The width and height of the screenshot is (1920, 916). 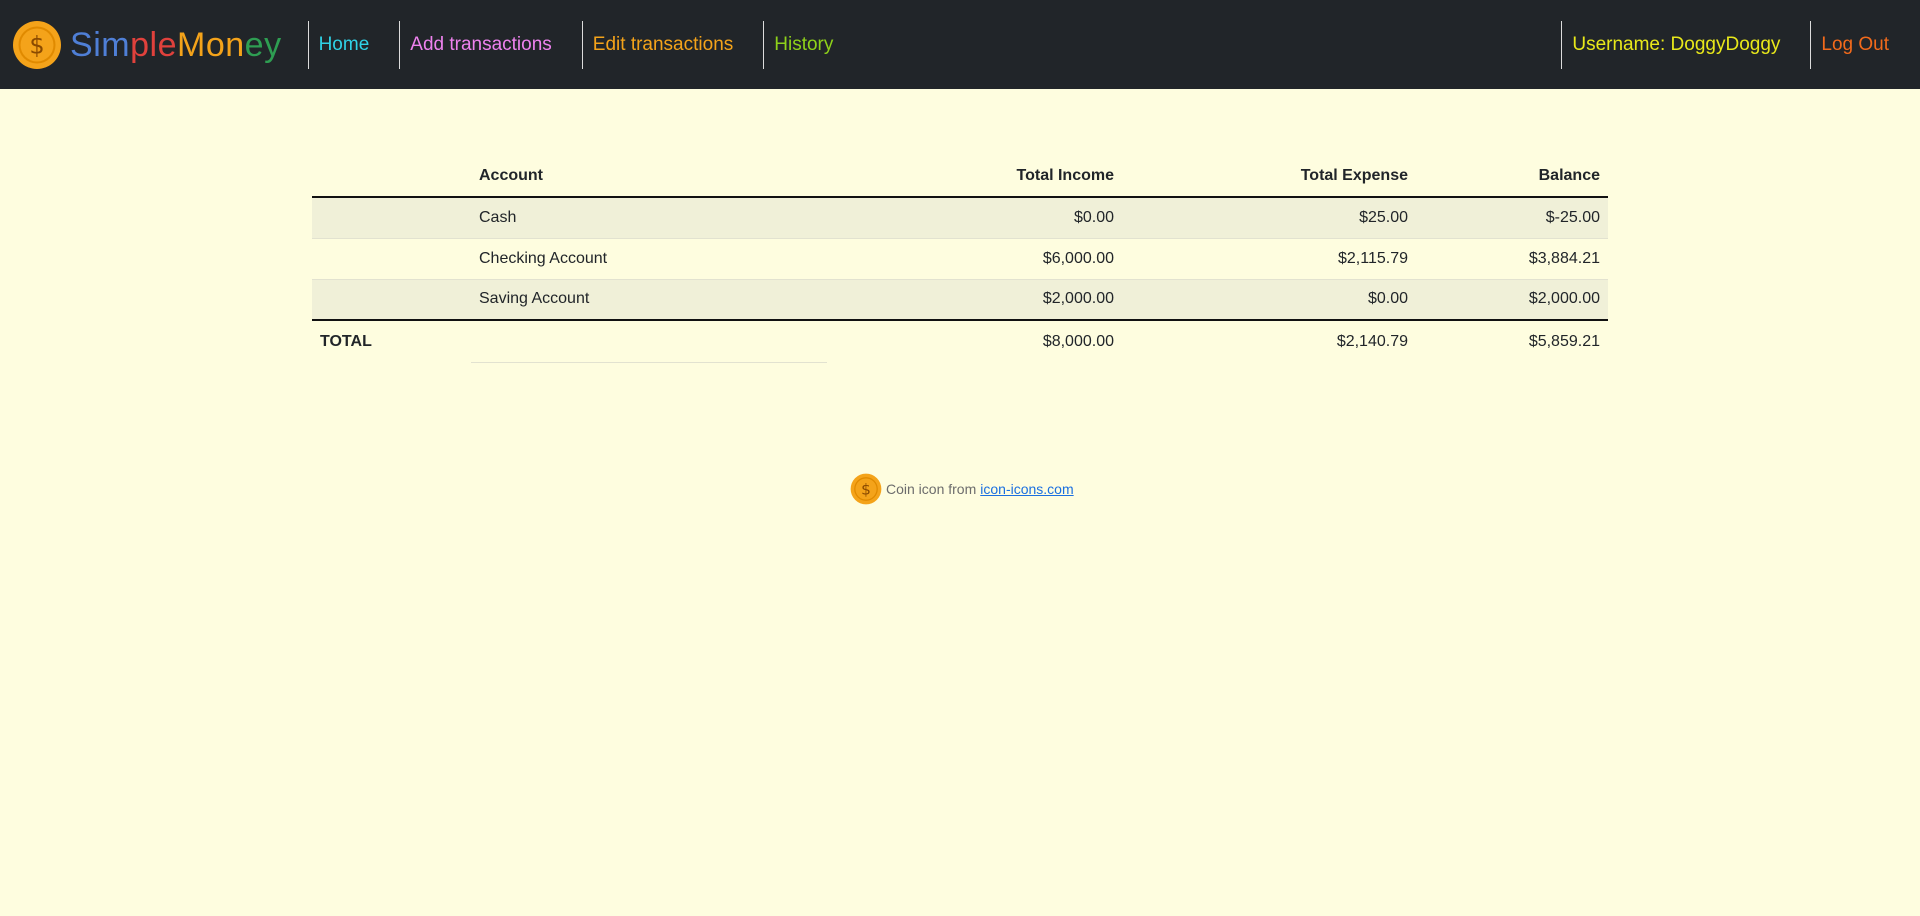 What do you see at coordinates (974, 259) in the screenshot?
I see `income-cell: $6,000.00` at bounding box center [974, 259].